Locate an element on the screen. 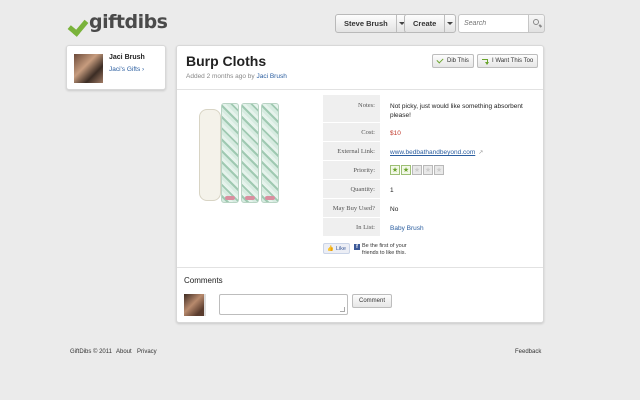 This screenshot has width=640, height=400. quantity-row: Quantity: 1 is located at coordinates (430, 189).